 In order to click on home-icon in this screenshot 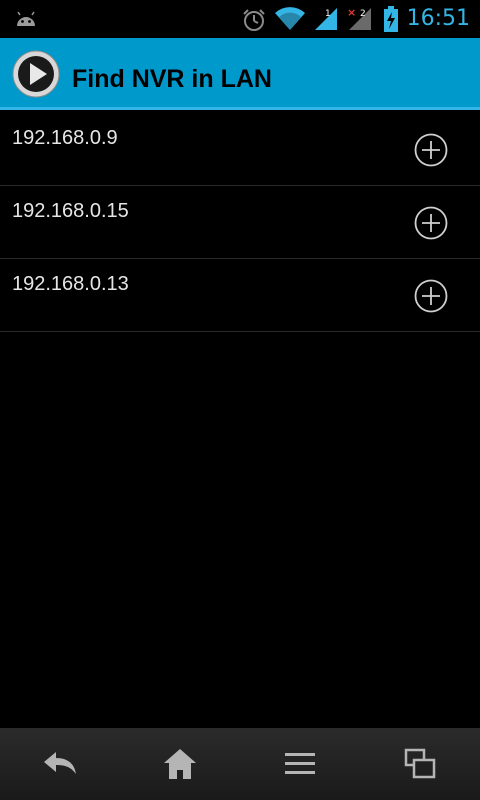, I will do `click(180, 764)`.